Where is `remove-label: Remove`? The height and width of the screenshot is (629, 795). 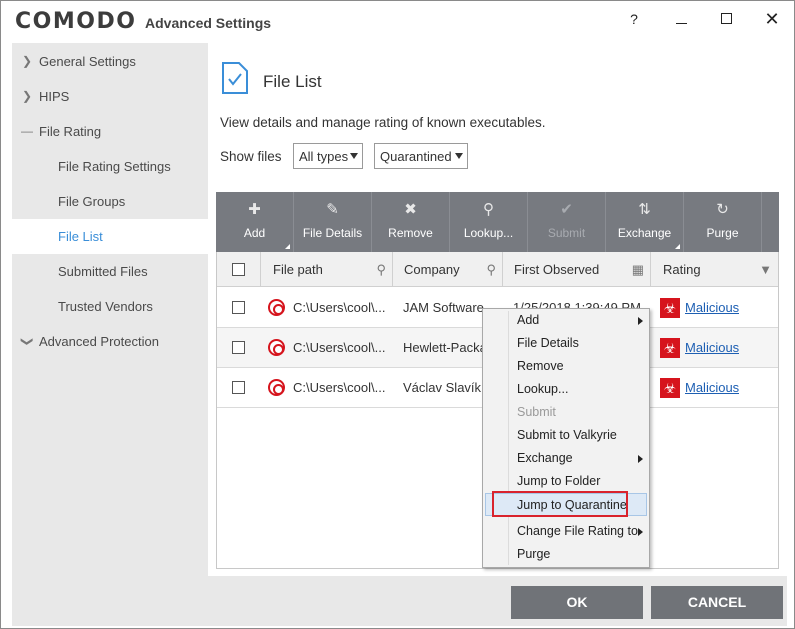 remove-label: Remove is located at coordinates (410, 233).